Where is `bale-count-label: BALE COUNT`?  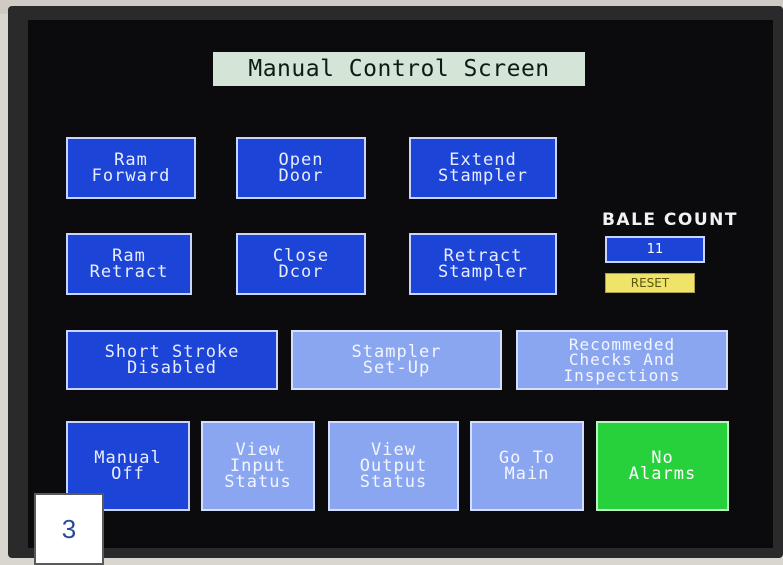 bale-count-label: BALE COUNT is located at coordinates (669, 220).